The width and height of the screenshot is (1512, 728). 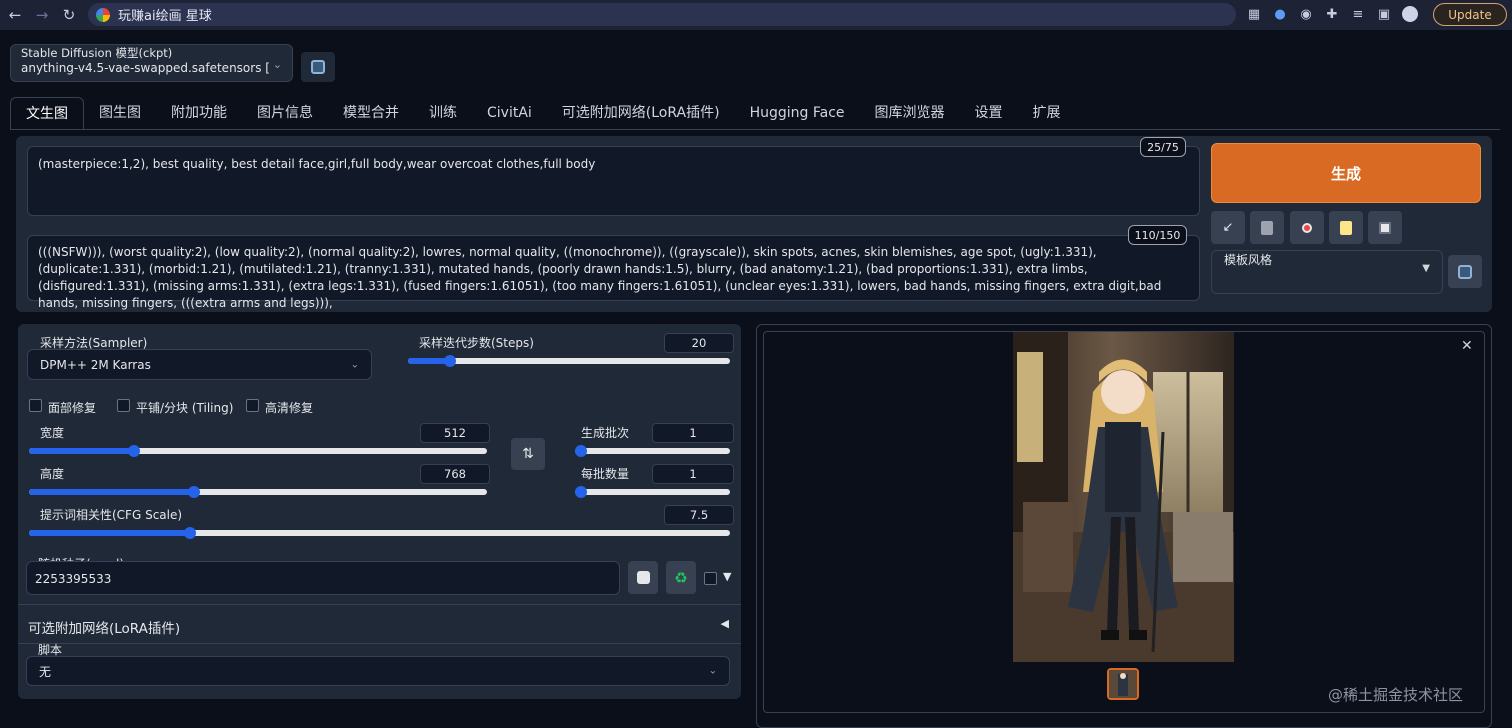 What do you see at coordinates (1157, 235) in the screenshot?
I see `negative-token-counter: 110/150` at bounding box center [1157, 235].